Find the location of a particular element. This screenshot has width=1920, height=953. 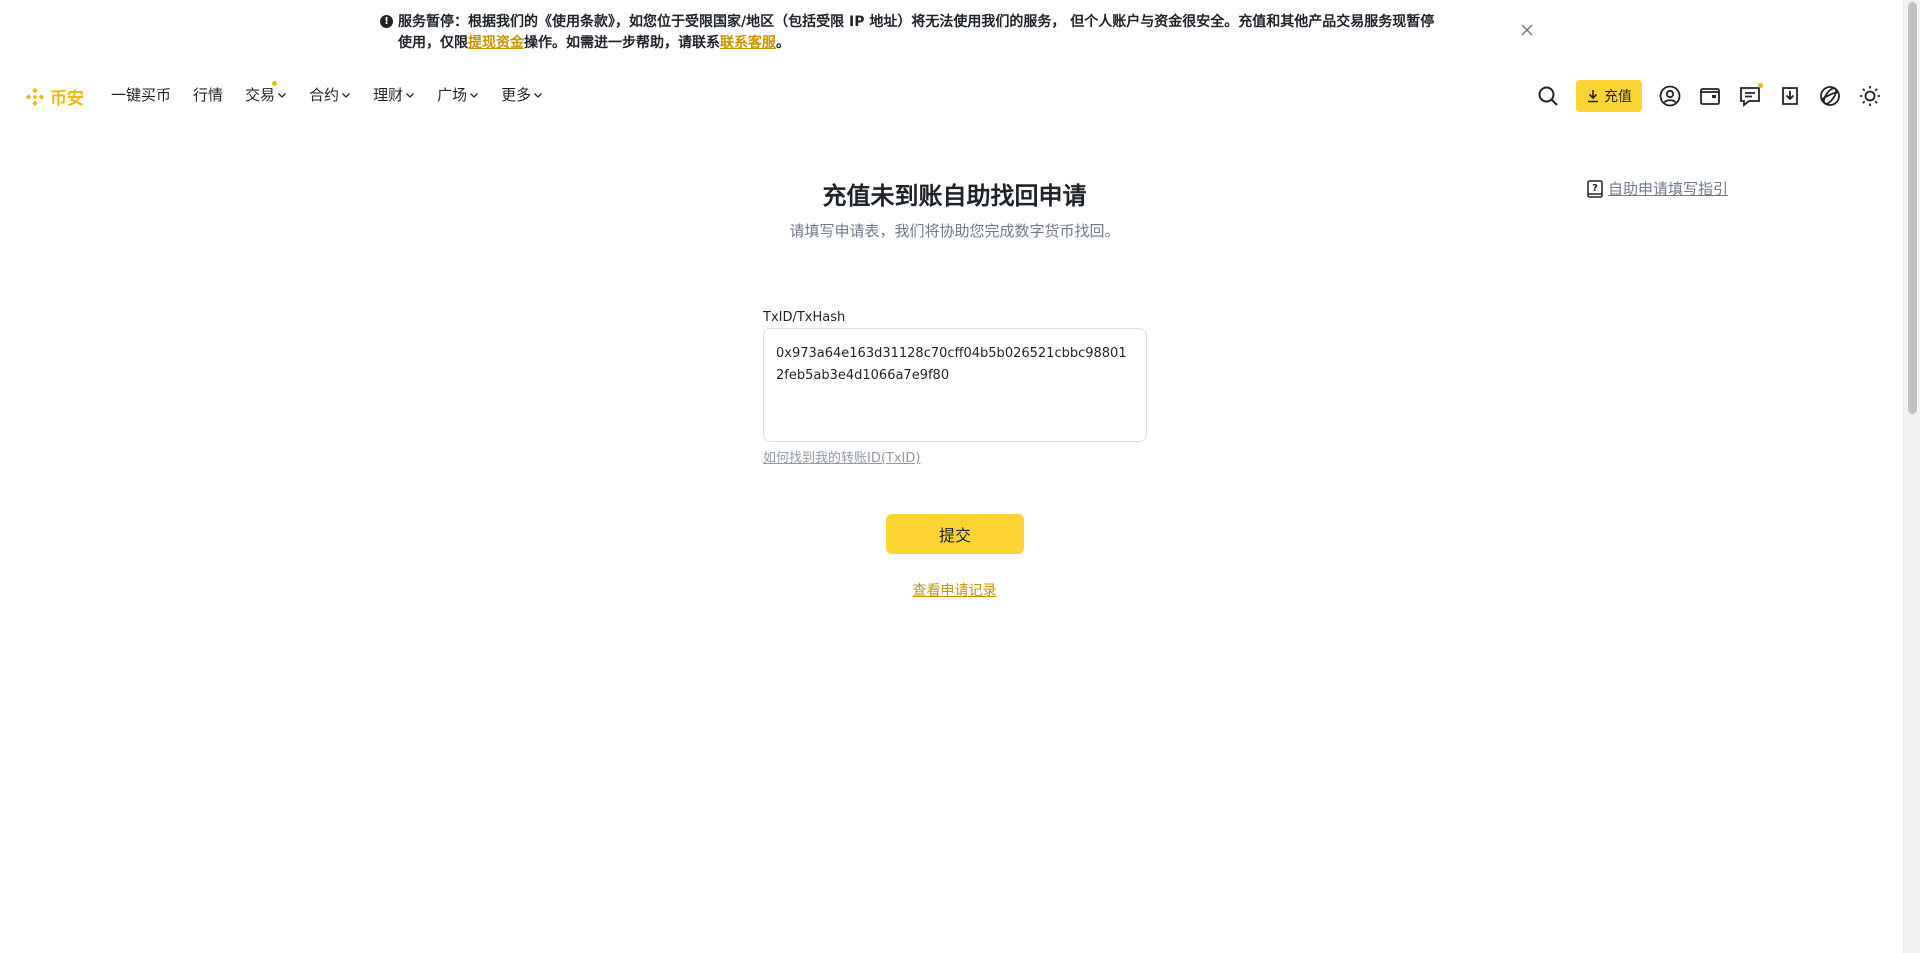

banner-text-part: 操作。如需进一步帮助，请联系 is located at coordinates (622, 43).